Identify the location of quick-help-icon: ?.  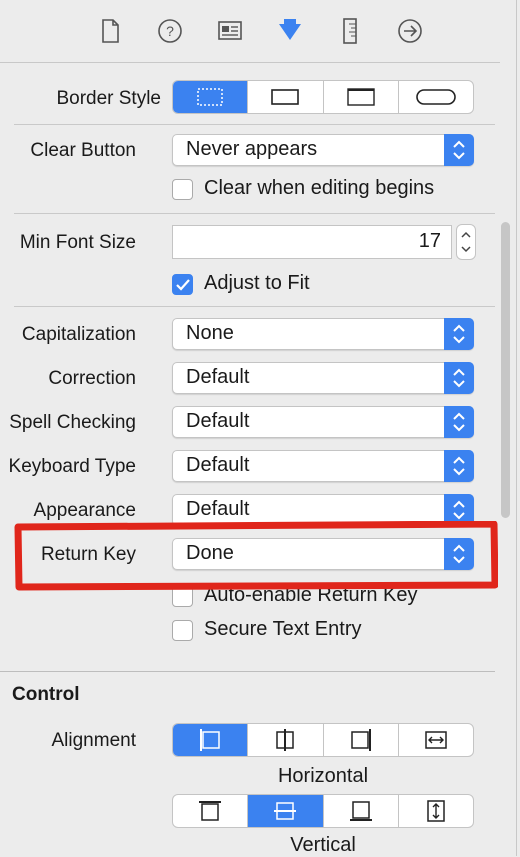
(170, 31).